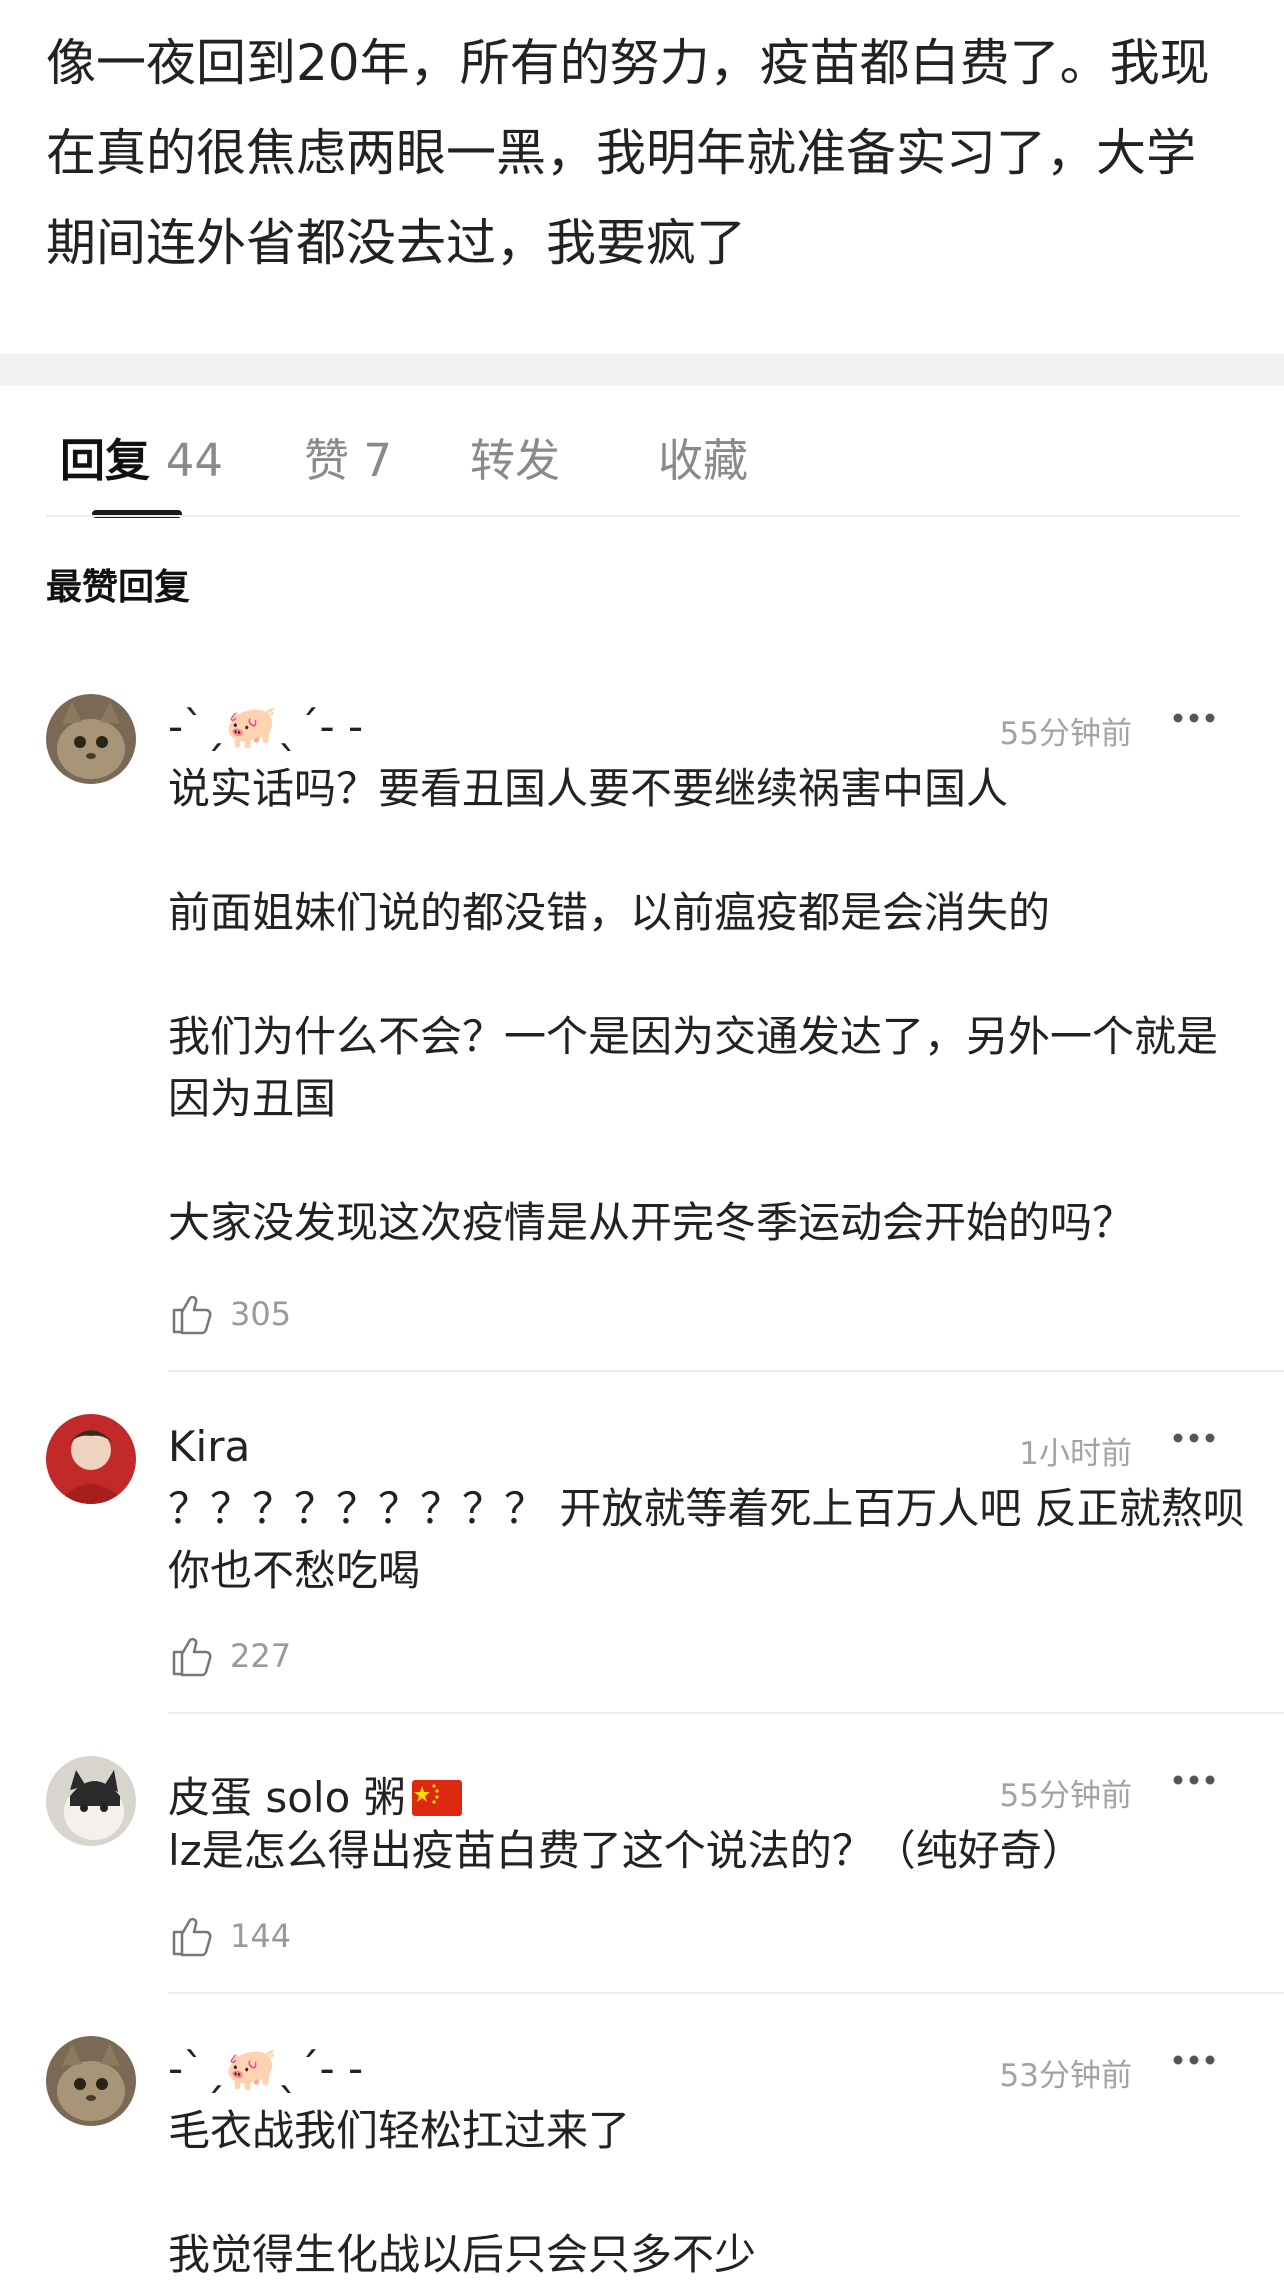 The height and width of the screenshot is (2287, 1284). I want to click on interaction-tabs: 回复 44 赞 7 转发 收藏, so click(642, 452).